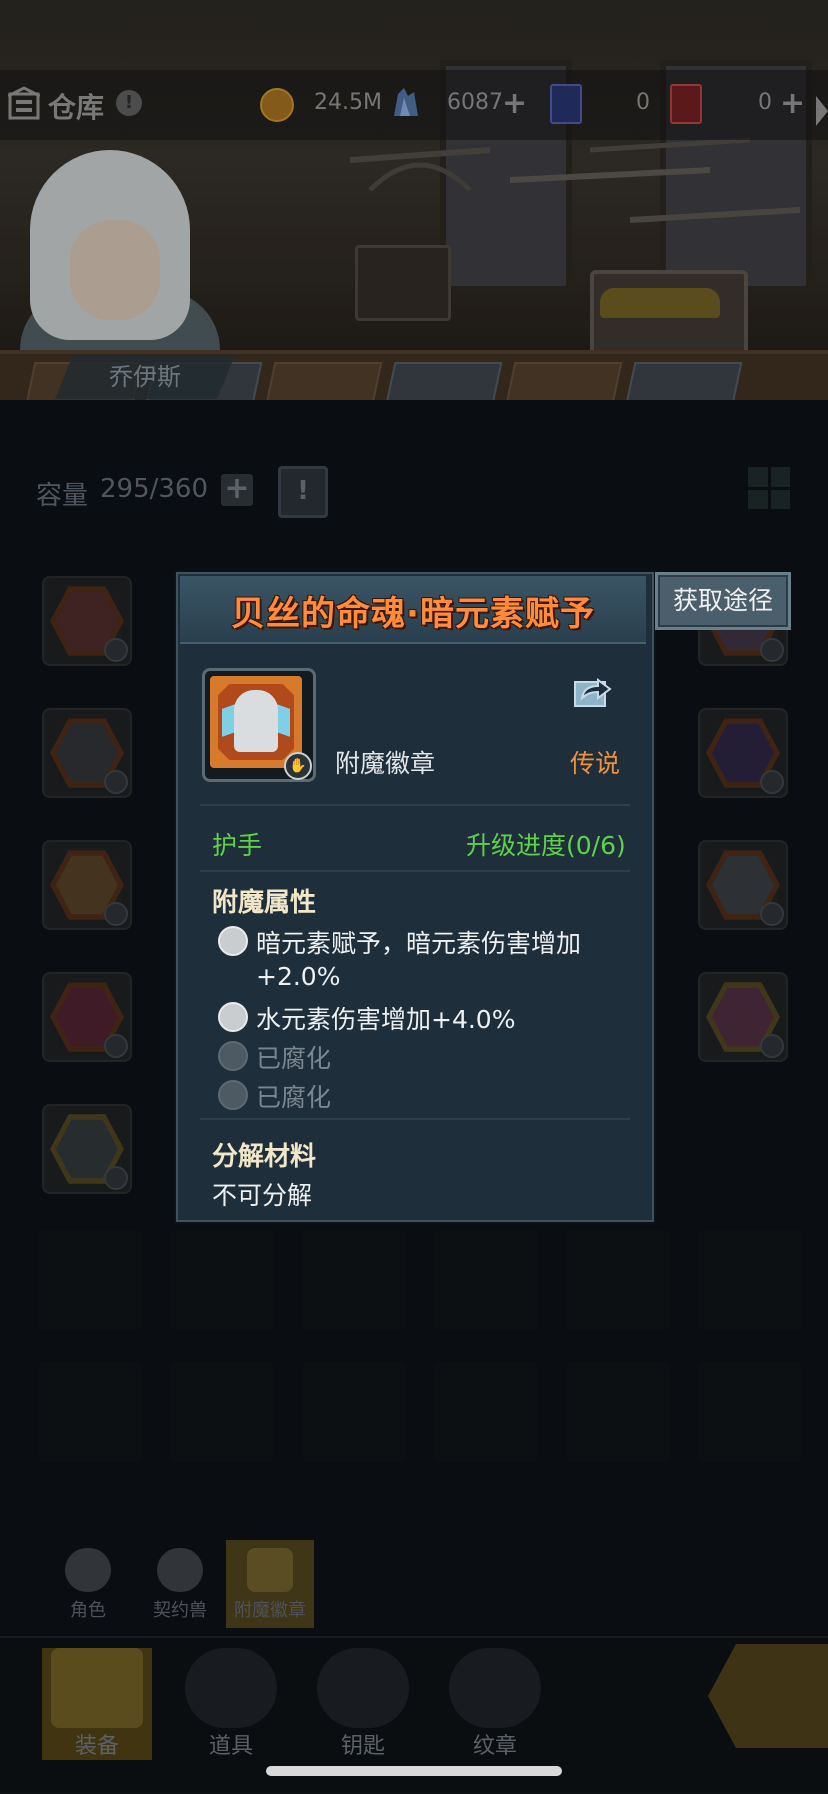 The image size is (828, 1794). What do you see at coordinates (546, 845) in the screenshot?
I see `upgrade-progress: 升级进度(0/6)` at bounding box center [546, 845].